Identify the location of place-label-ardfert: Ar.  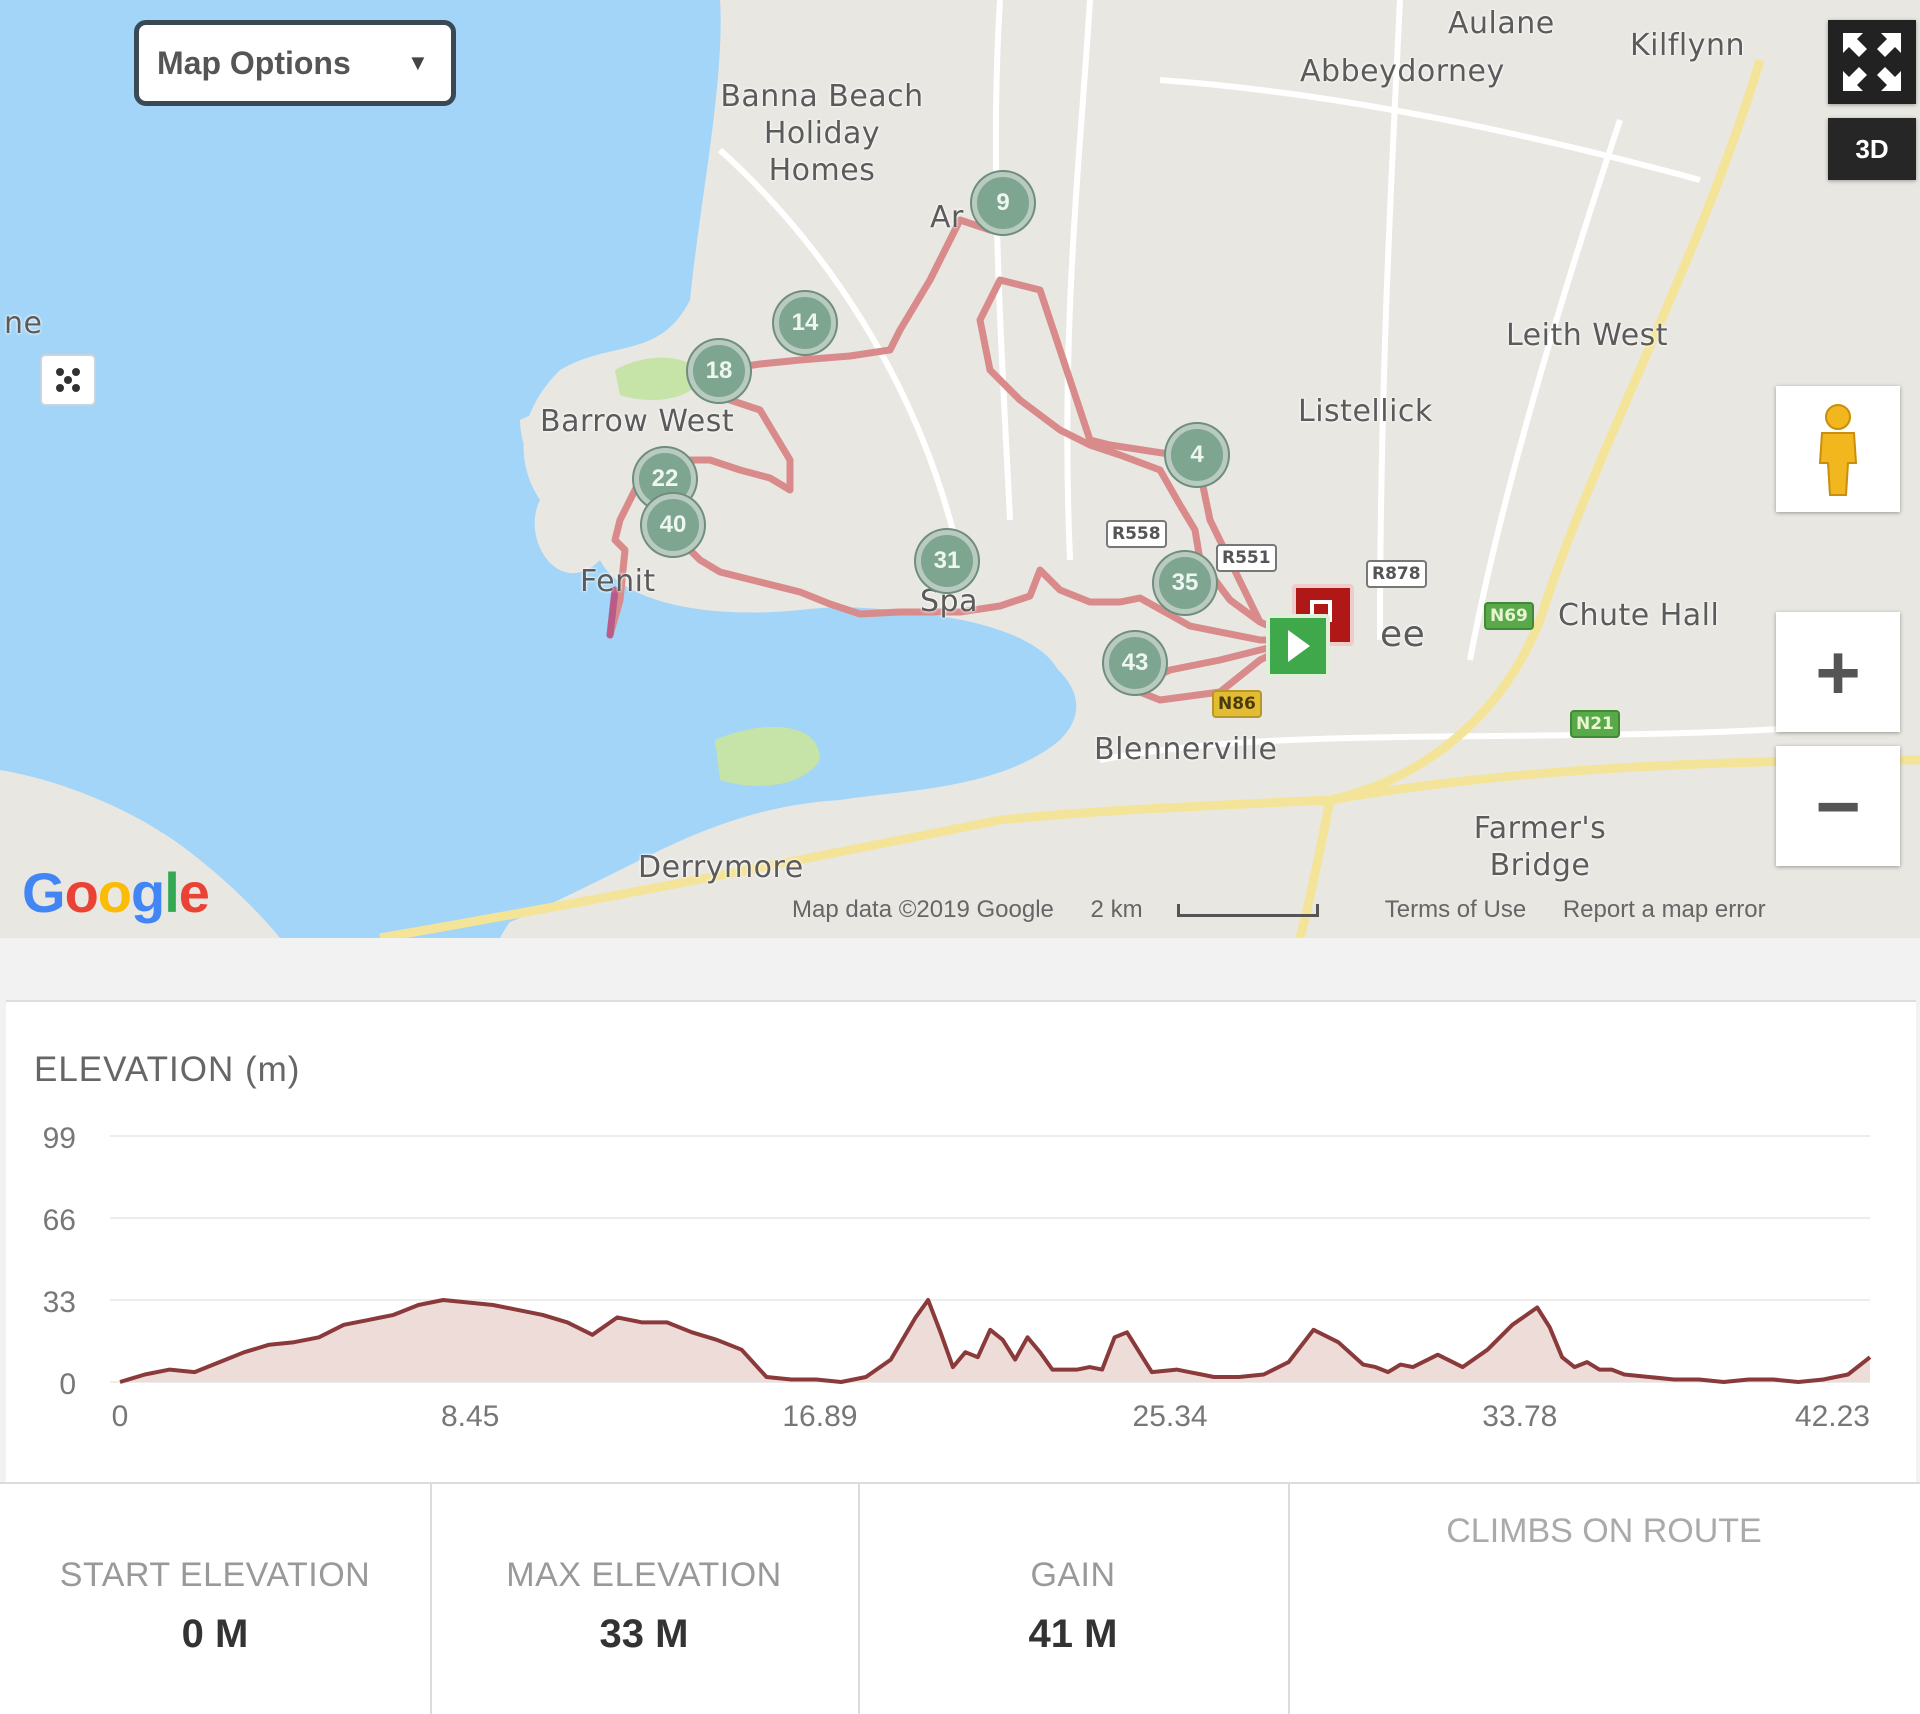
(947, 217).